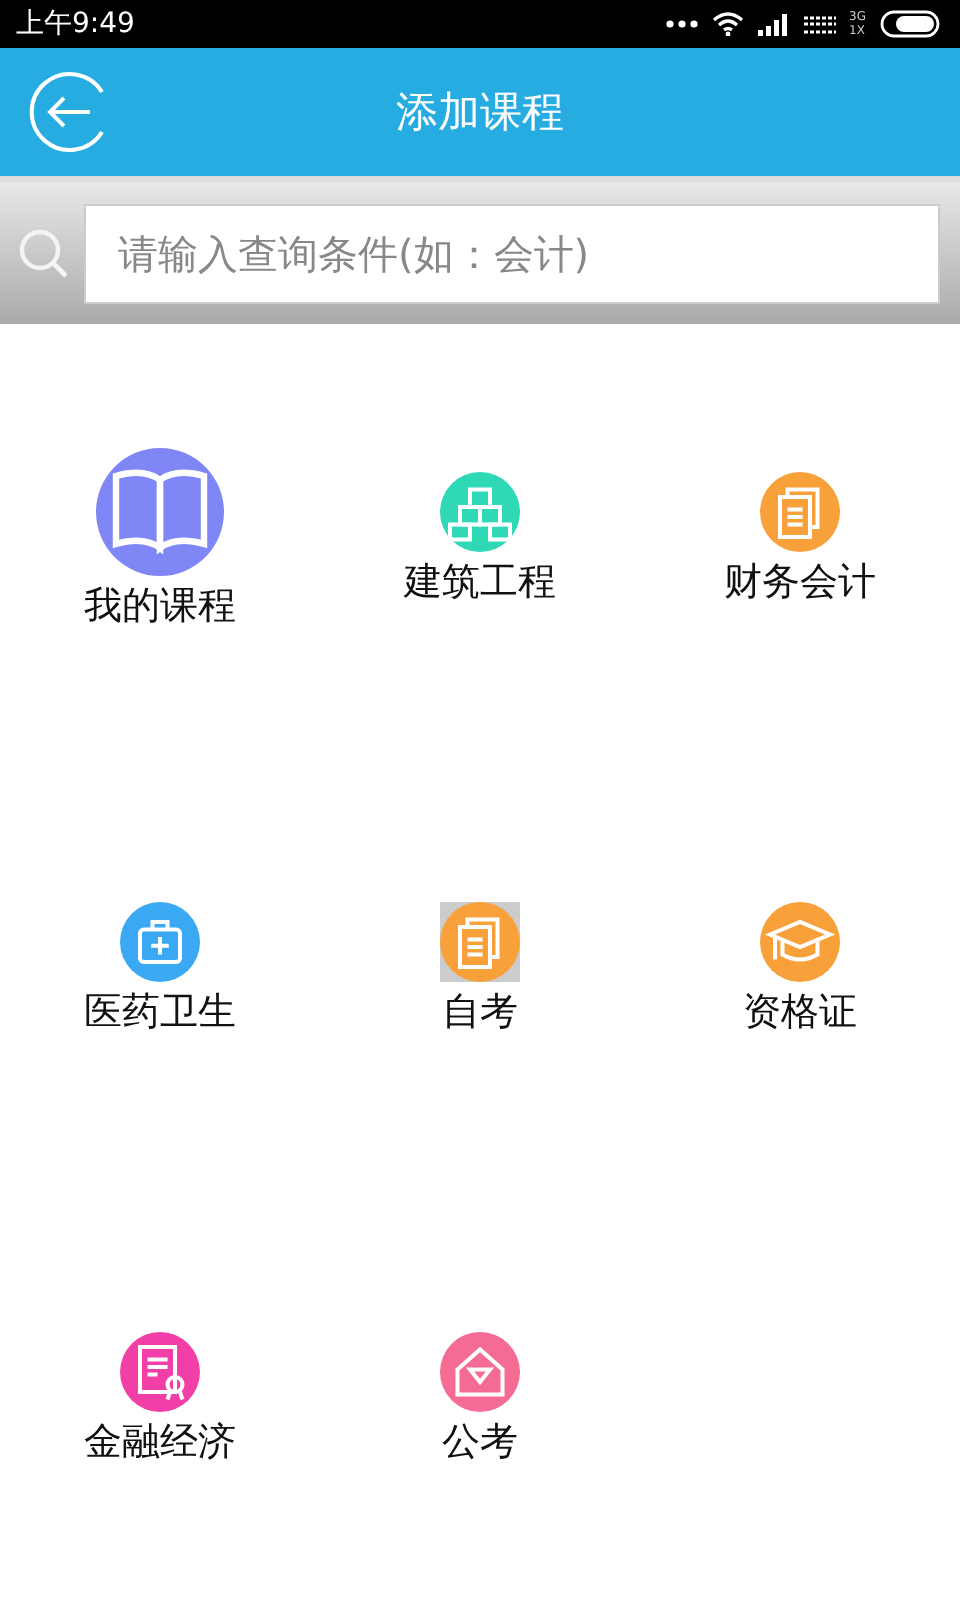 The width and height of the screenshot is (960, 1600). Describe the element at coordinates (800, 1012) in the screenshot. I see `category-label: 资格证` at that location.